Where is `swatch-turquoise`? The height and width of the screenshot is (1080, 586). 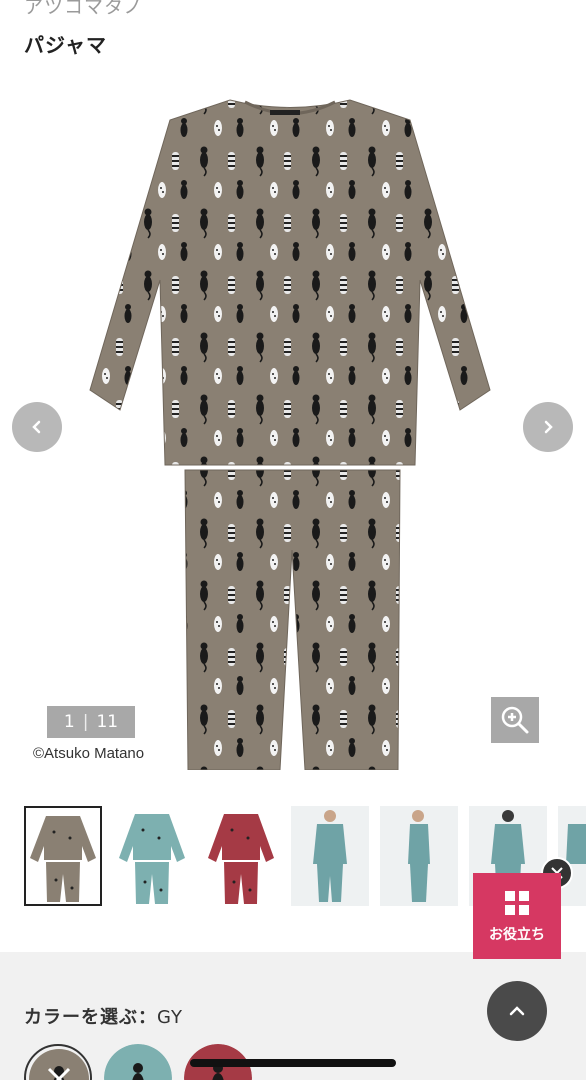
swatch-turquoise is located at coordinates (138, 1062).